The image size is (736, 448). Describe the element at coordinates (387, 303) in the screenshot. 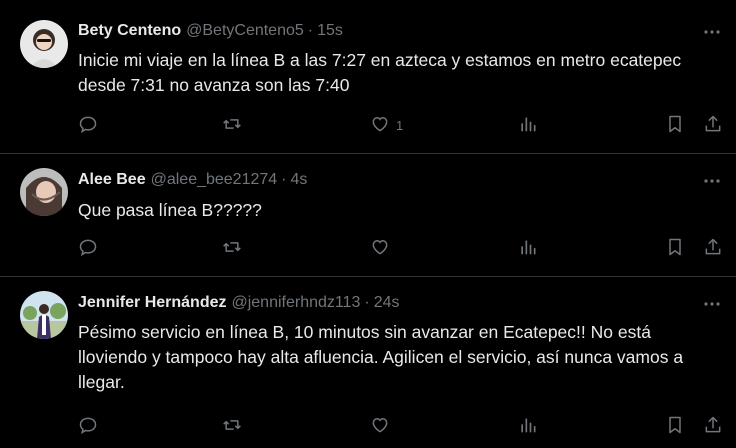

I see `timestamp: 24s` at that location.